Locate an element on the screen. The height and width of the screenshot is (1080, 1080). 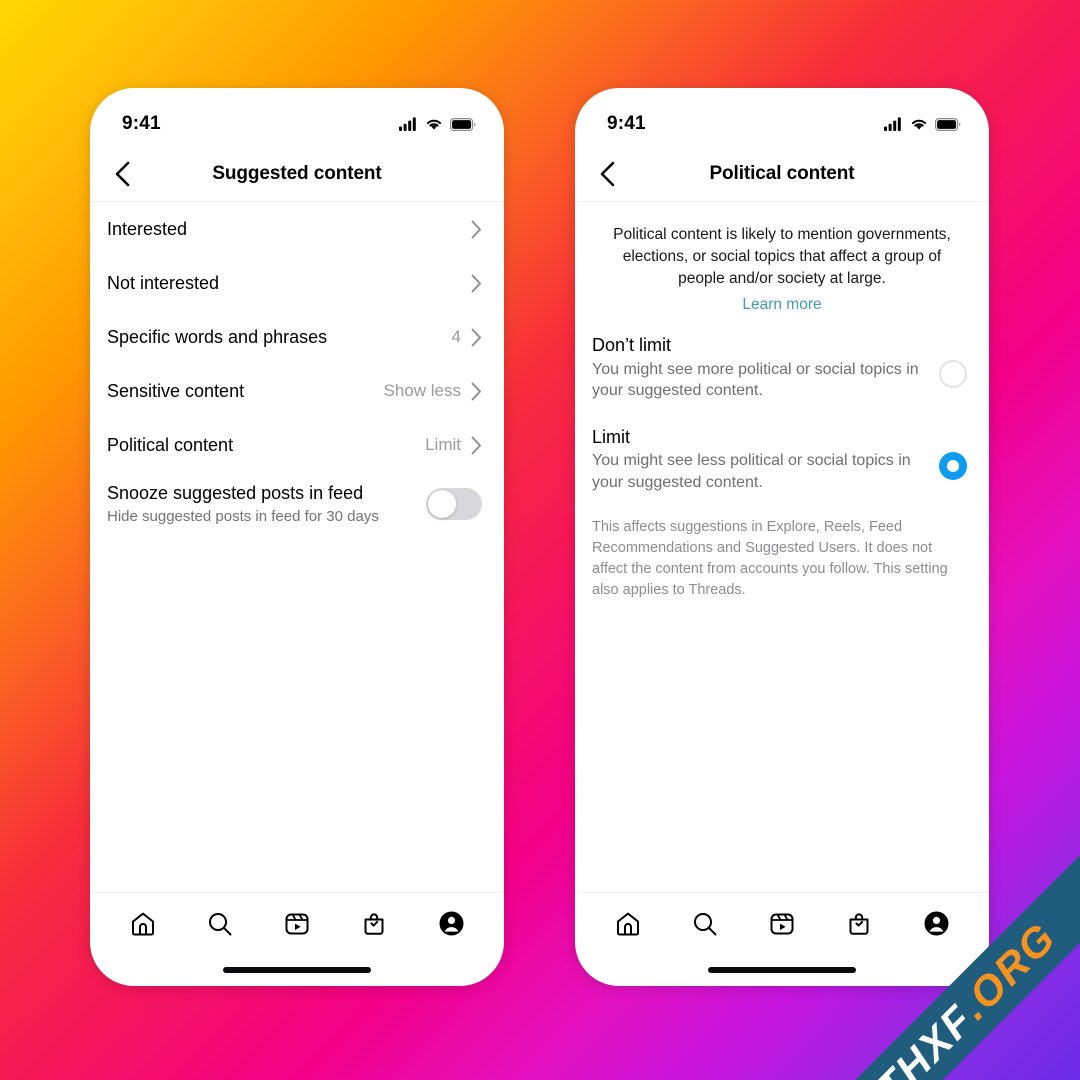
list-item-sensitive-content: Sensitive content Show less is located at coordinates (297, 391).